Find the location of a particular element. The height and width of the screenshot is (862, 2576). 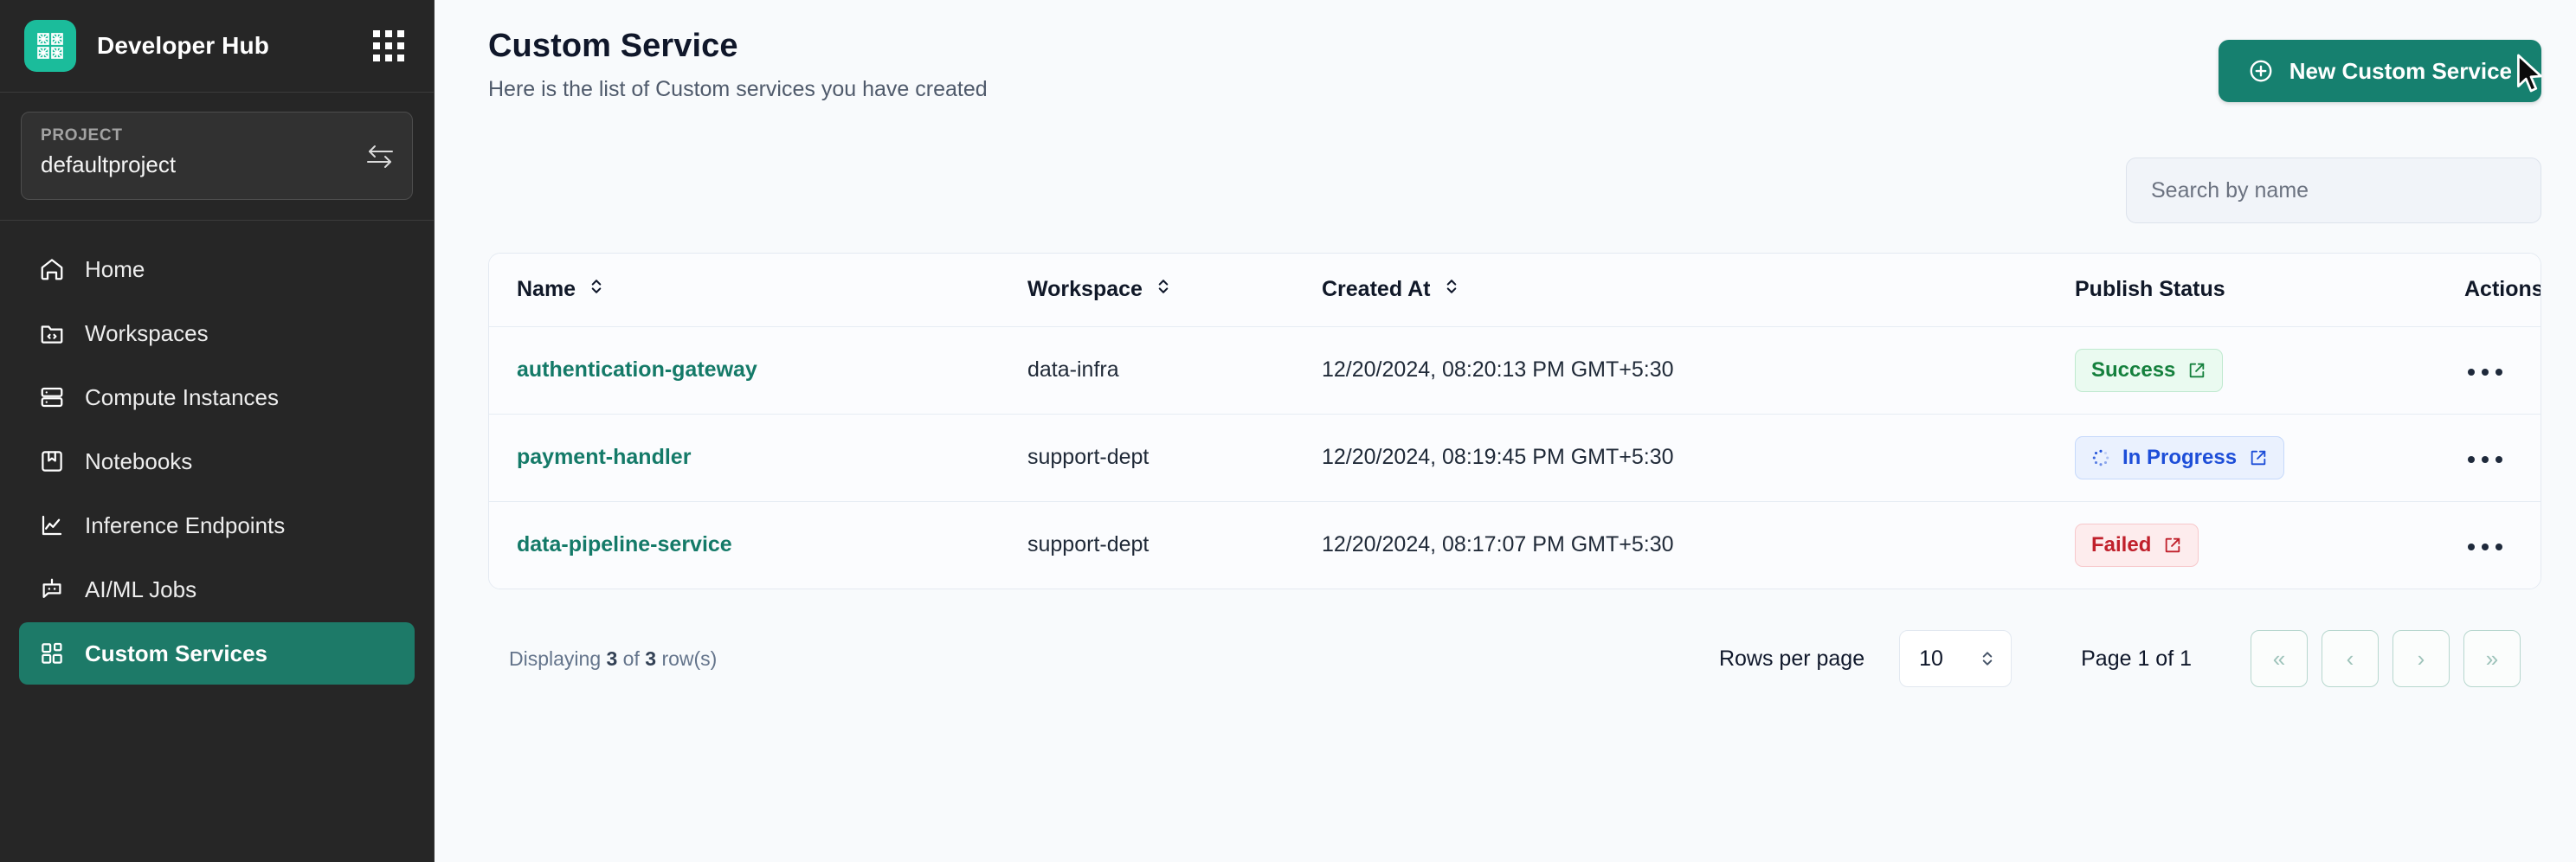

last-page-button: » is located at coordinates (2492, 658).